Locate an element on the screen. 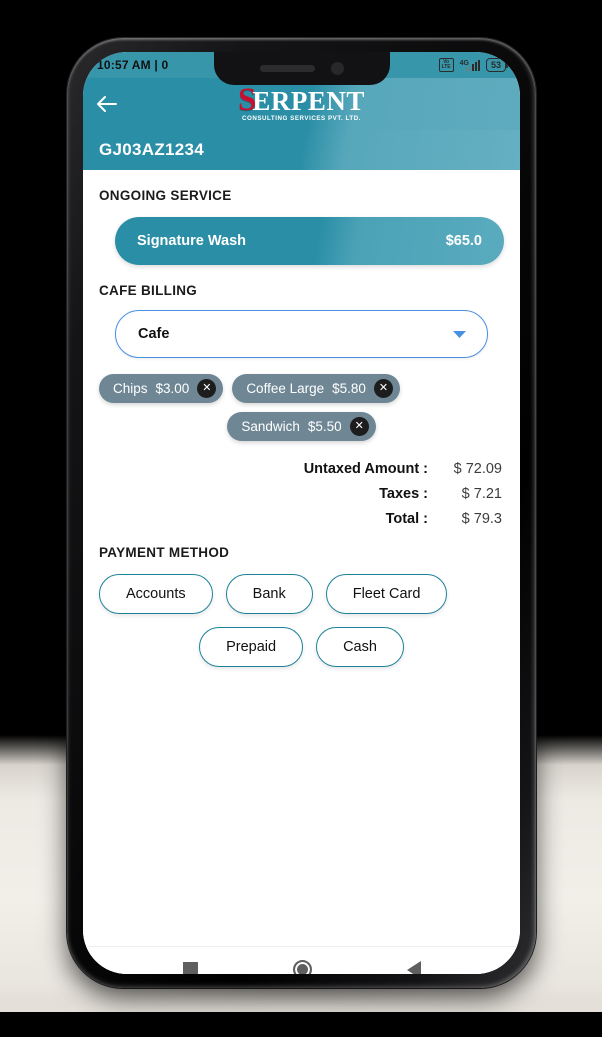 This screenshot has height=1037, width=602. cafe-item-chip: Coffee Large $5.80 ✕ is located at coordinates (316, 388).